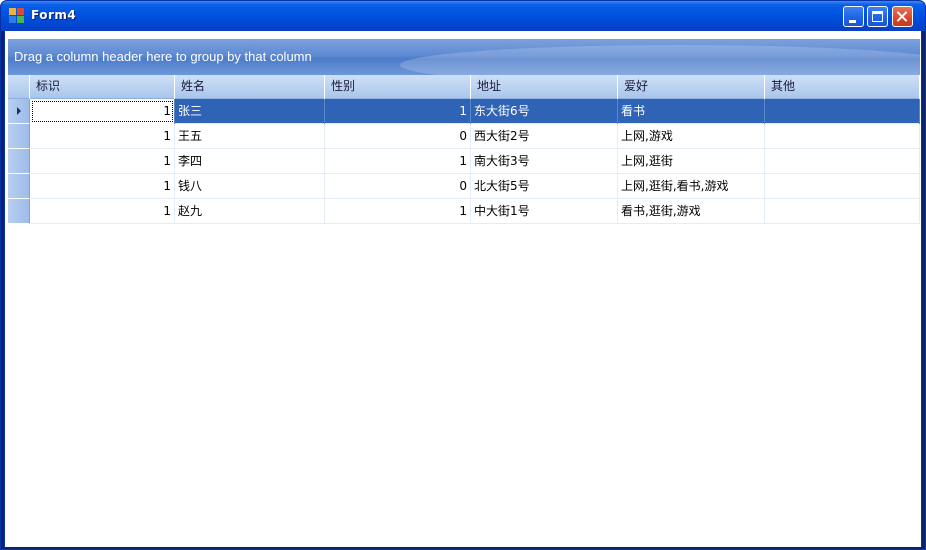 The width and height of the screenshot is (926, 550). Describe the element at coordinates (544, 136) in the screenshot. I see `cell-address: 西大街2号` at that location.